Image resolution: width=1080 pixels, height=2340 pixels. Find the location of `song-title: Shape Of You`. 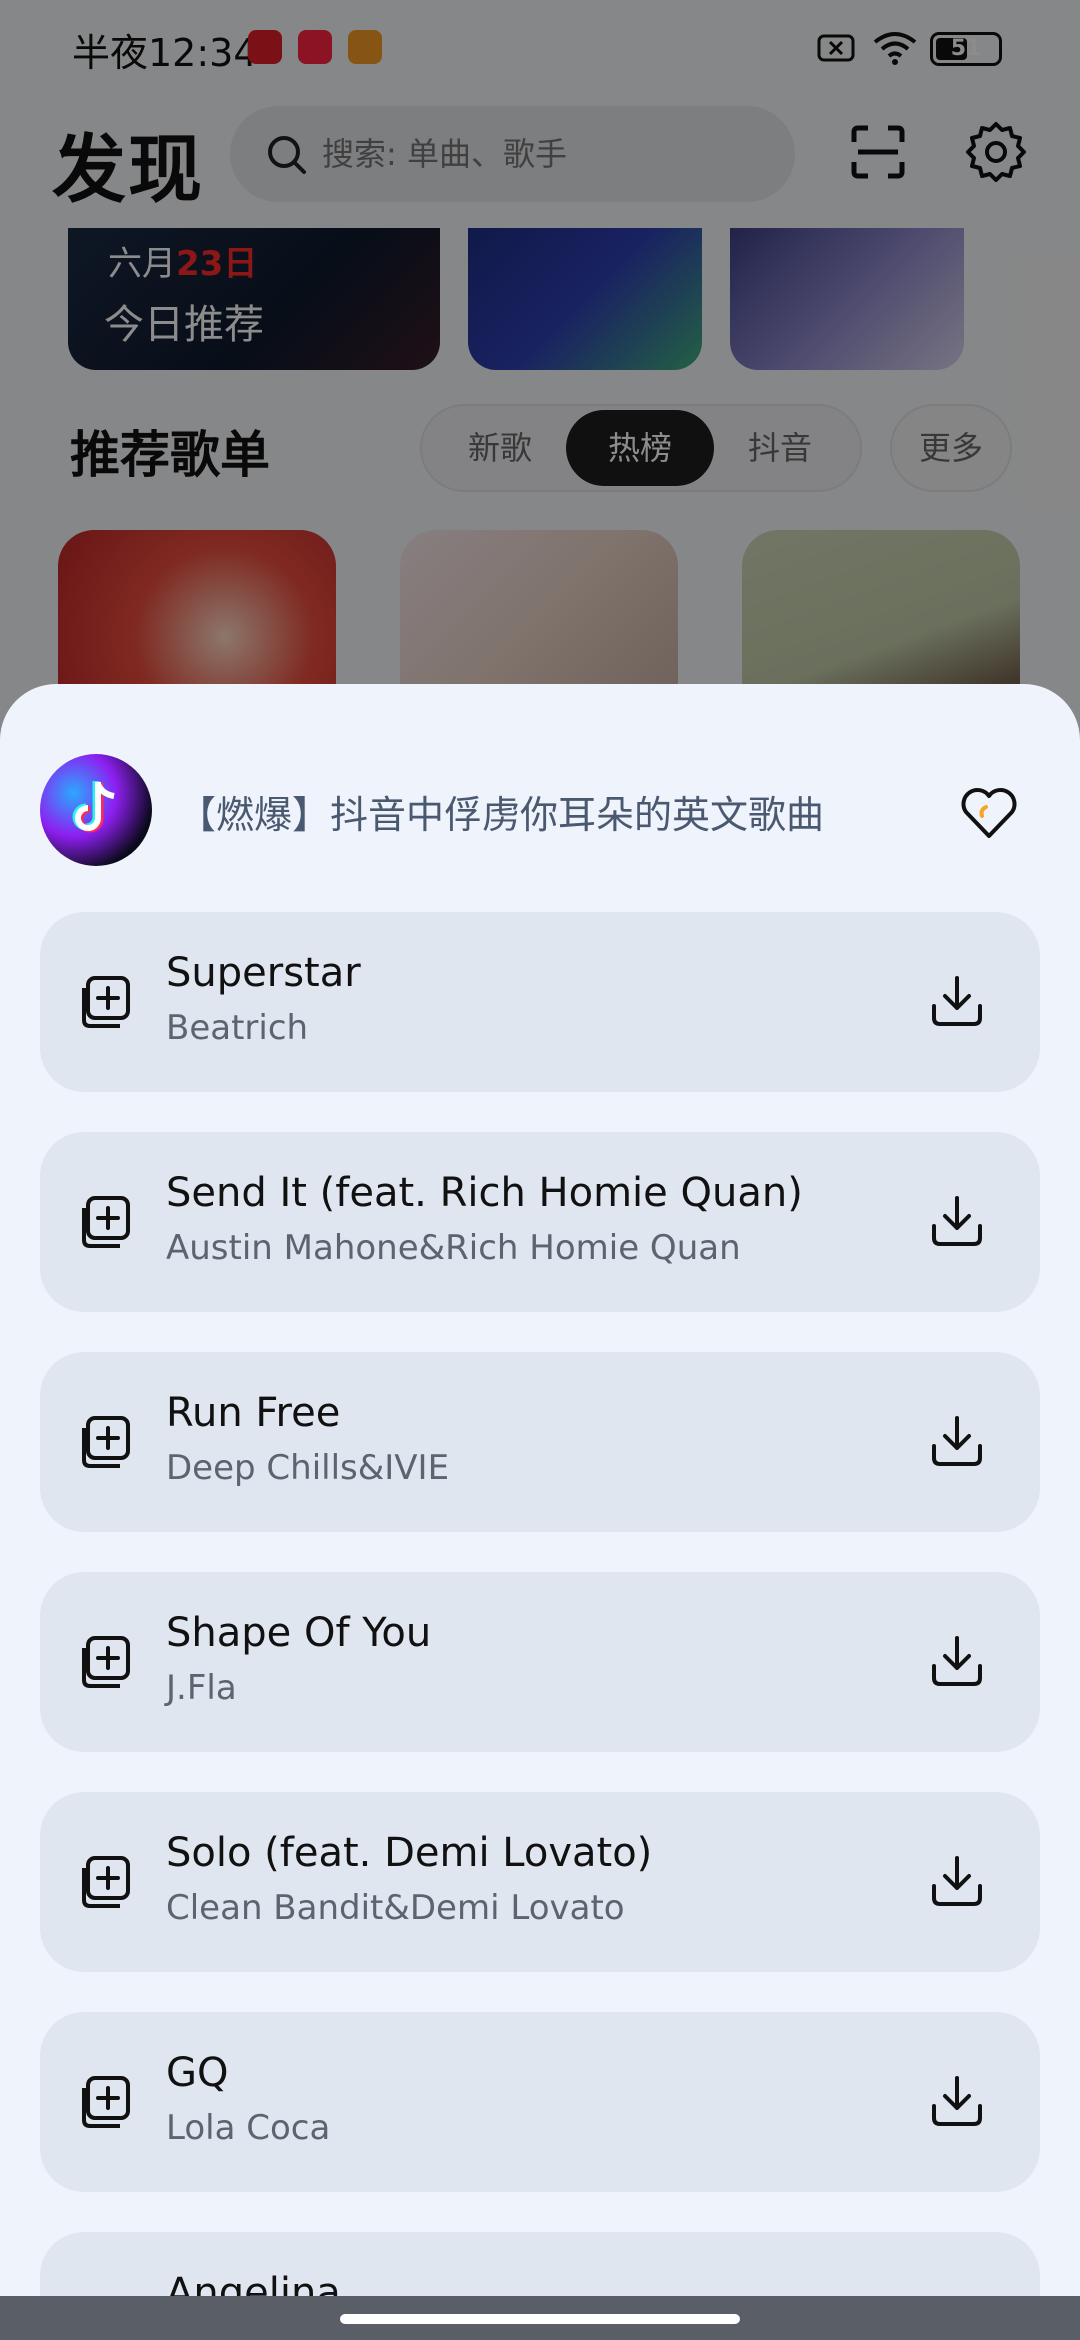

song-title: Shape Of You is located at coordinates (299, 1633).